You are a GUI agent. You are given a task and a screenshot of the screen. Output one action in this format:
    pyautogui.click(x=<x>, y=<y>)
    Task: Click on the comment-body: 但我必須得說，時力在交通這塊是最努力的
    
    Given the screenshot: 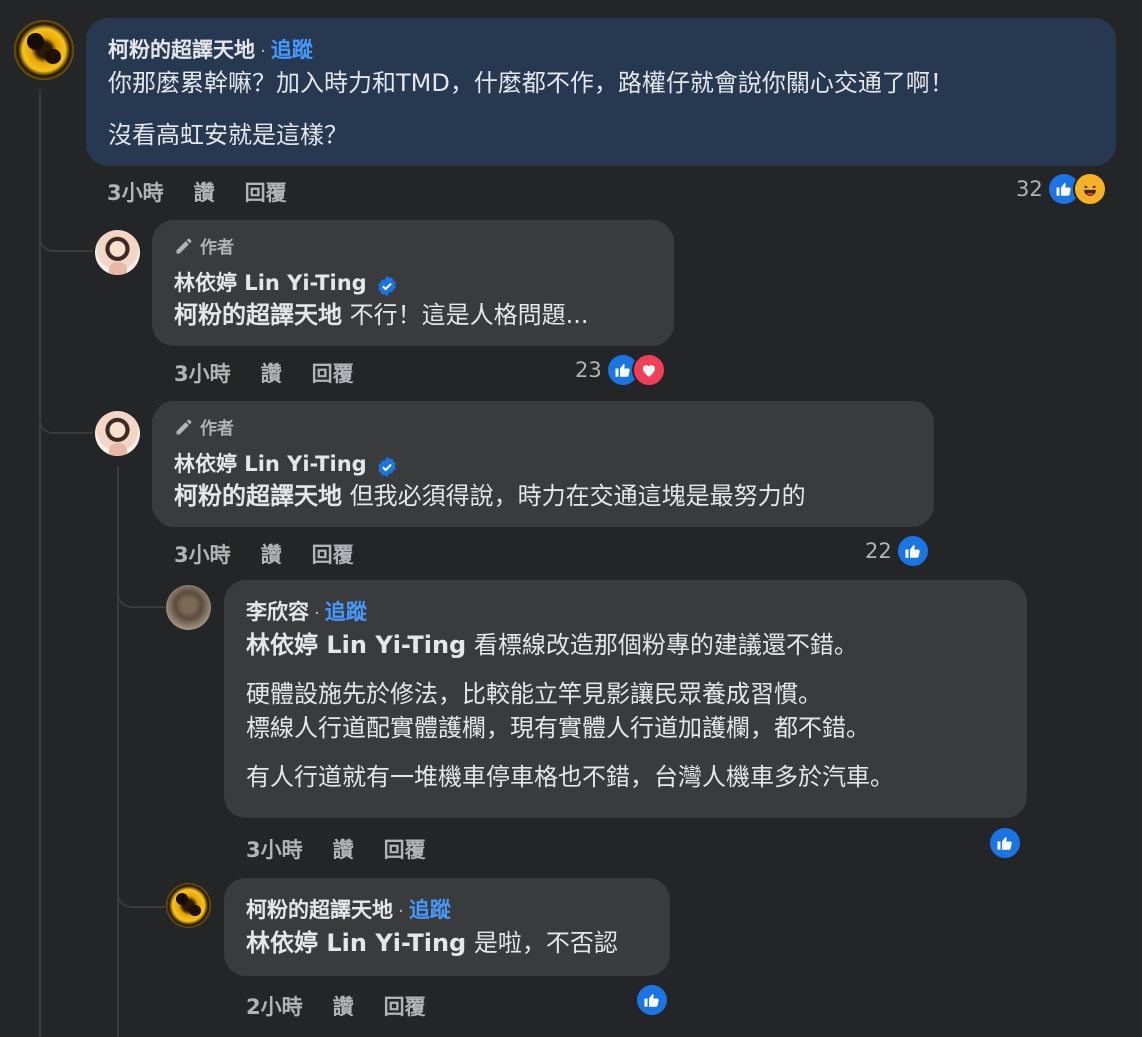 What is the action you would take?
    pyautogui.click(x=577, y=496)
    